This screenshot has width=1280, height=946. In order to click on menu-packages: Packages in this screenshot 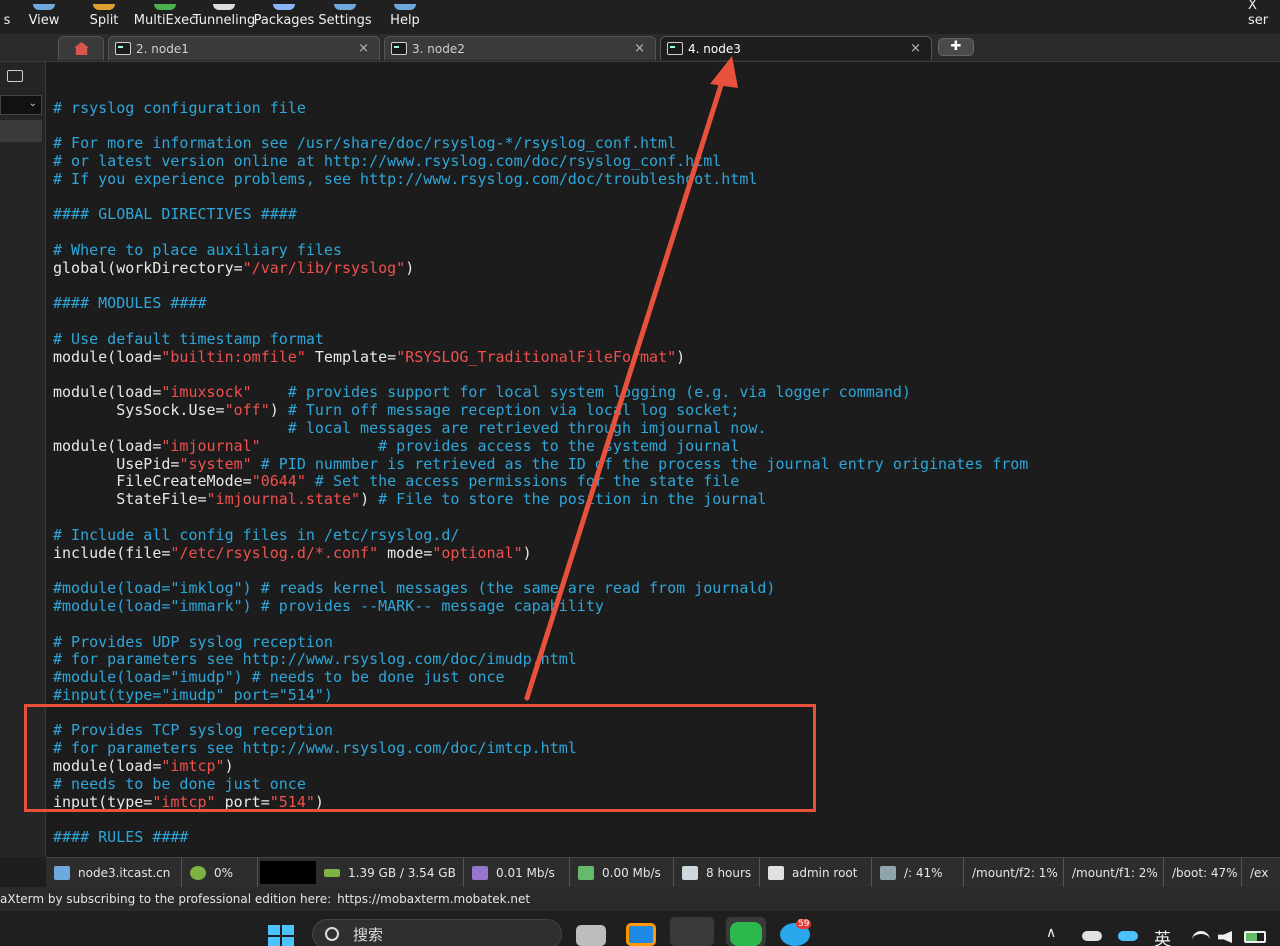, I will do `click(284, 17)`.